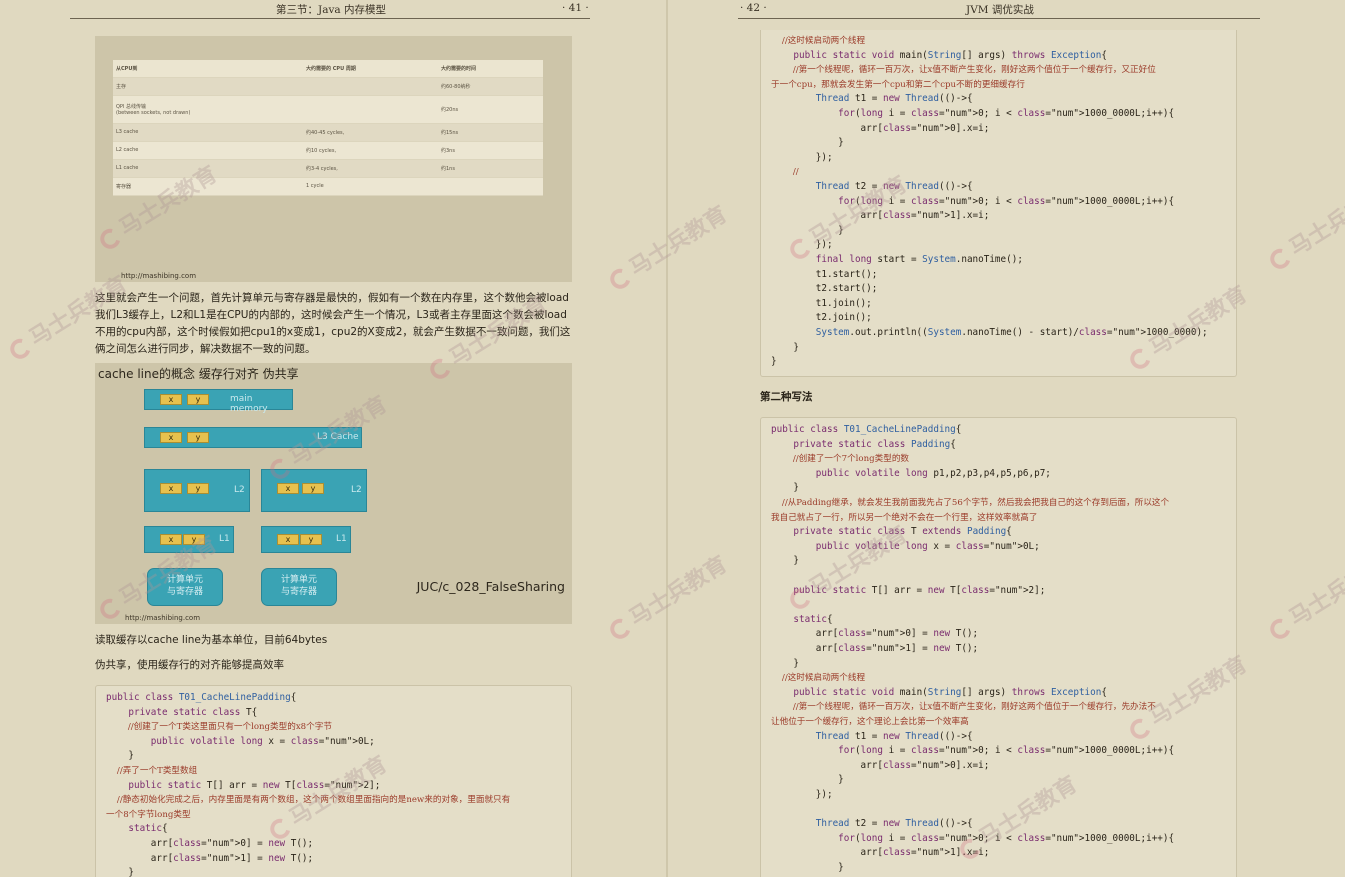  I want to click on diagram-title: cache line的概念 缓存行对齐 伪共享, so click(198, 374).